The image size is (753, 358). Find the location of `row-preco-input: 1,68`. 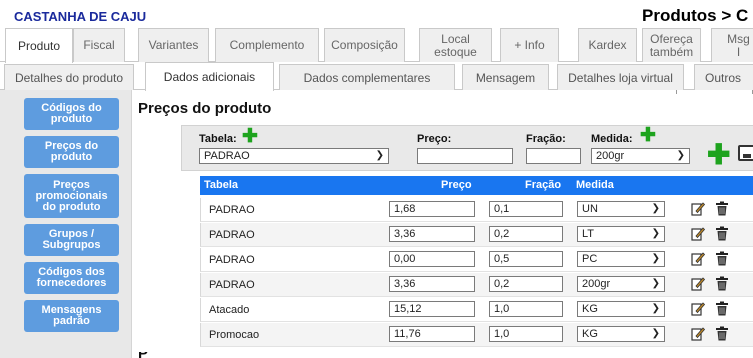

row-preco-input: 1,68 is located at coordinates (432, 209).